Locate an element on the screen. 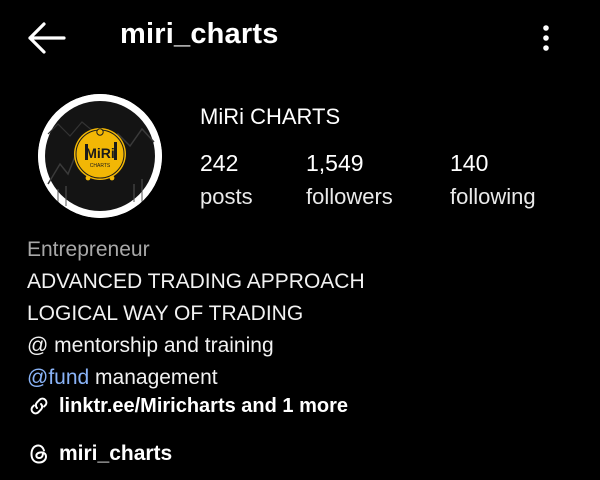 This screenshot has height=480, width=600. posts-label: posts is located at coordinates (226, 196).